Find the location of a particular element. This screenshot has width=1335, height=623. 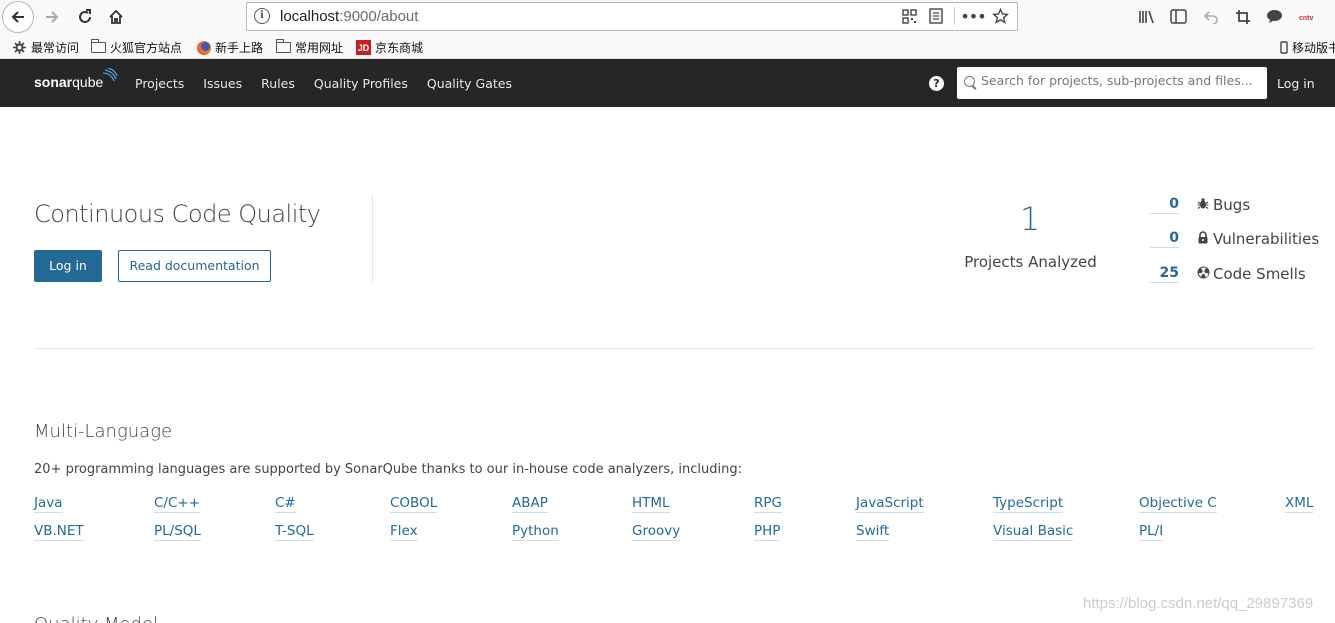

svg-text: cntv is located at coordinates (1306, 18).